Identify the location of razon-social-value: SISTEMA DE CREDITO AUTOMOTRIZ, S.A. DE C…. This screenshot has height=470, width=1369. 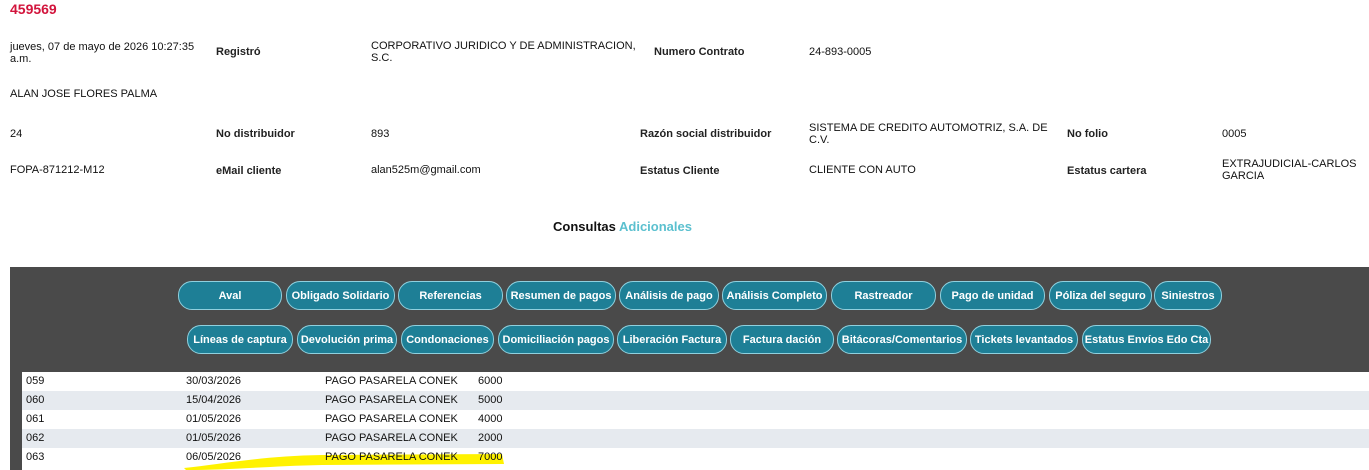
(928, 134).